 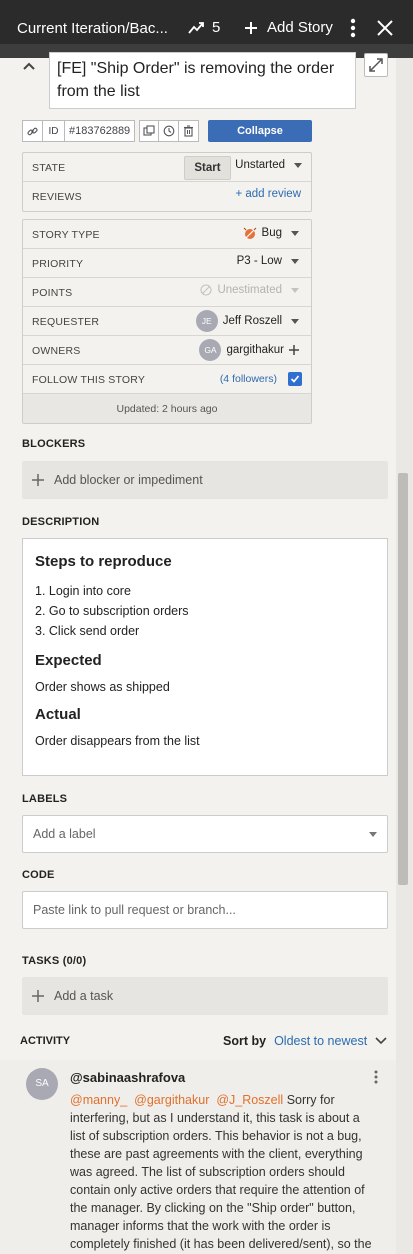 I want to click on avatar: SA, so click(x=42, y=1084).